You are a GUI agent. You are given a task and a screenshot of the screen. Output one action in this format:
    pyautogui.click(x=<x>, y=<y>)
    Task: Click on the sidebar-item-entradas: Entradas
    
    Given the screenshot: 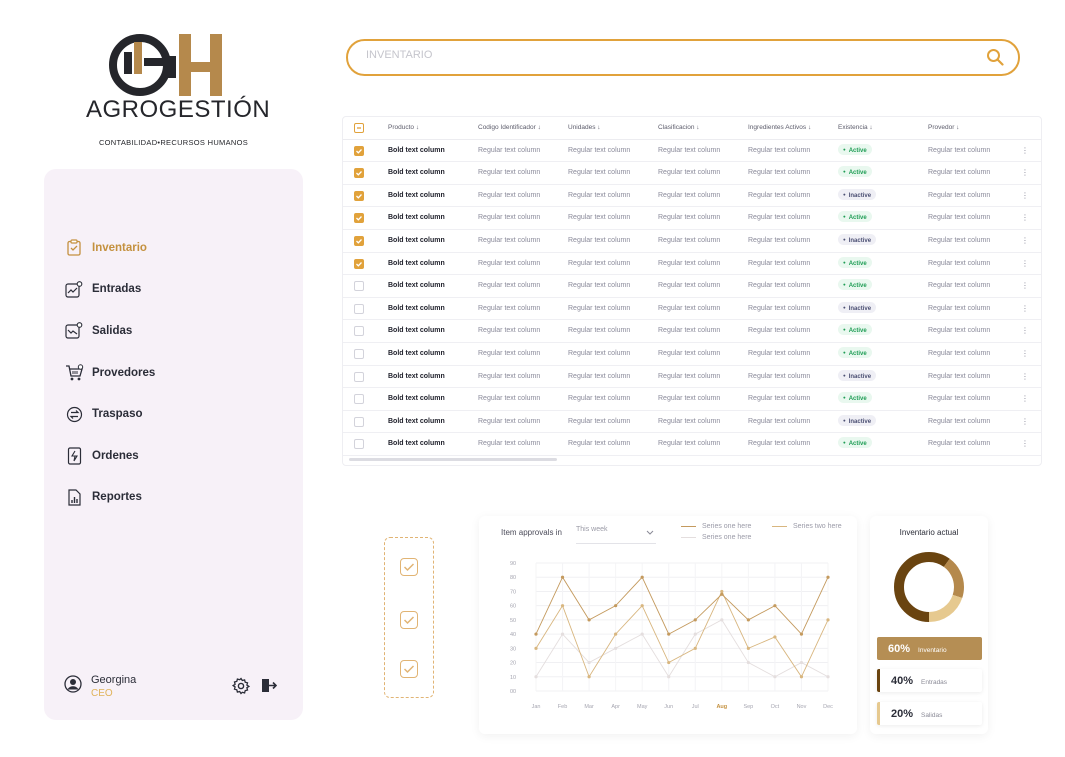 What is the action you would take?
    pyautogui.click(x=174, y=290)
    